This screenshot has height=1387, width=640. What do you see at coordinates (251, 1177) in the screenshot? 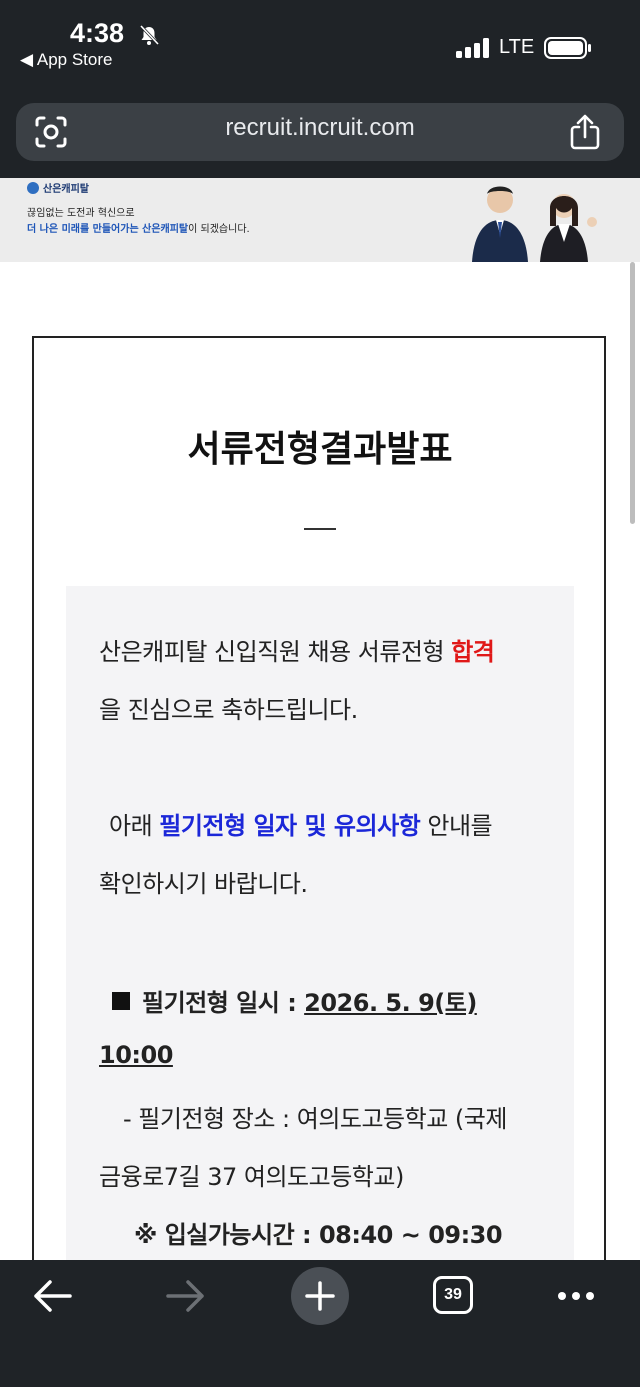
I see `exam-place-line-2: 금융로7길 37 여의도고등학교)` at bounding box center [251, 1177].